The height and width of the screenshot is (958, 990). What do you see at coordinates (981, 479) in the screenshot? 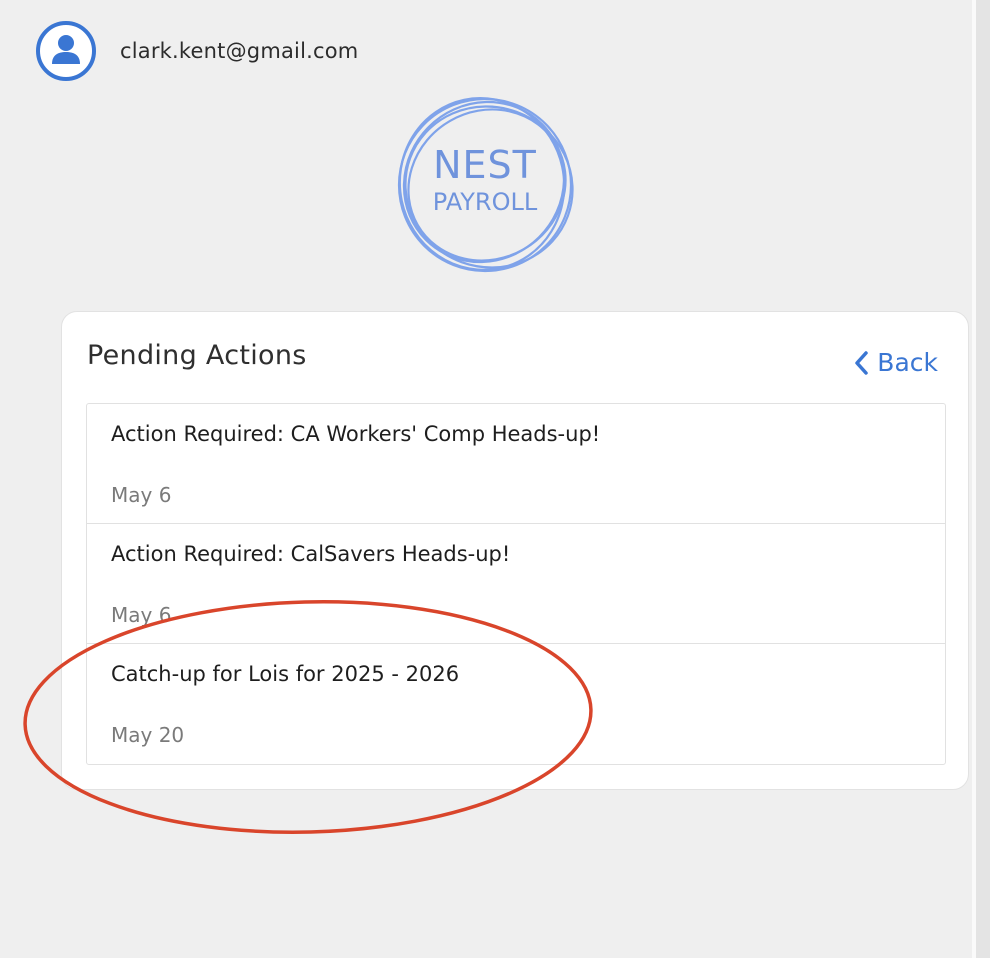
I see `page-scrollbar` at bounding box center [981, 479].